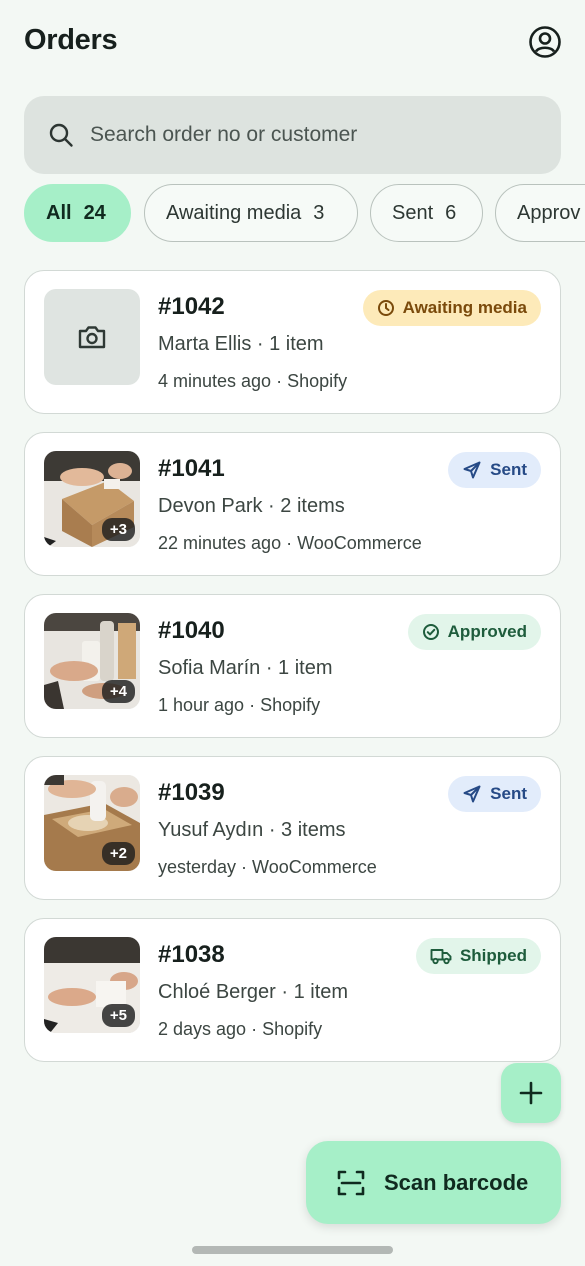  What do you see at coordinates (191, 792) in the screenshot?
I see `order-number: #1039` at bounding box center [191, 792].